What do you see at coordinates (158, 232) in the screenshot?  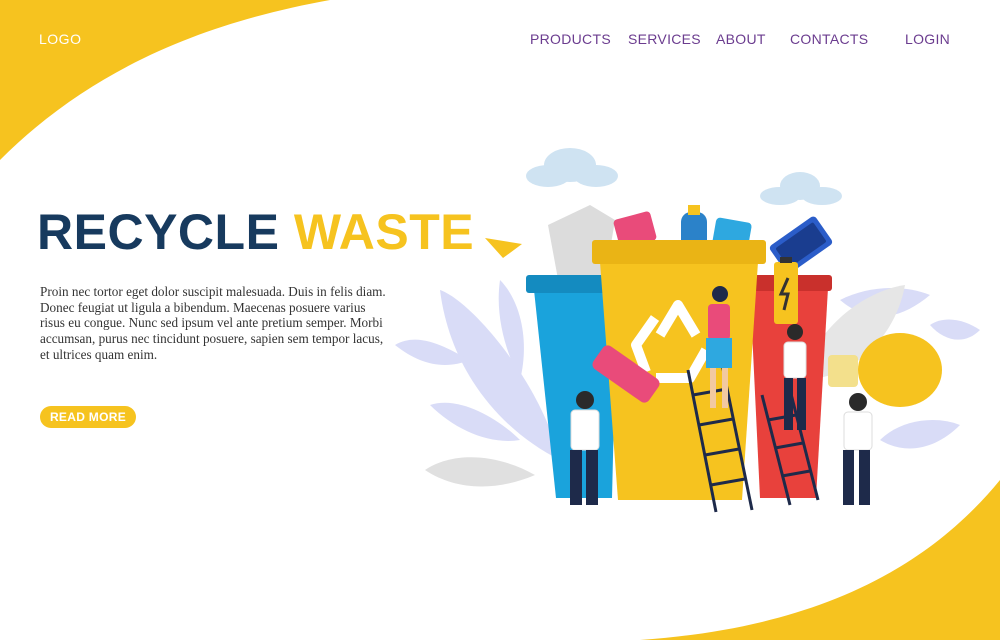 I see `title-part-recycle: RECYCLE` at bounding box center [158, 232].